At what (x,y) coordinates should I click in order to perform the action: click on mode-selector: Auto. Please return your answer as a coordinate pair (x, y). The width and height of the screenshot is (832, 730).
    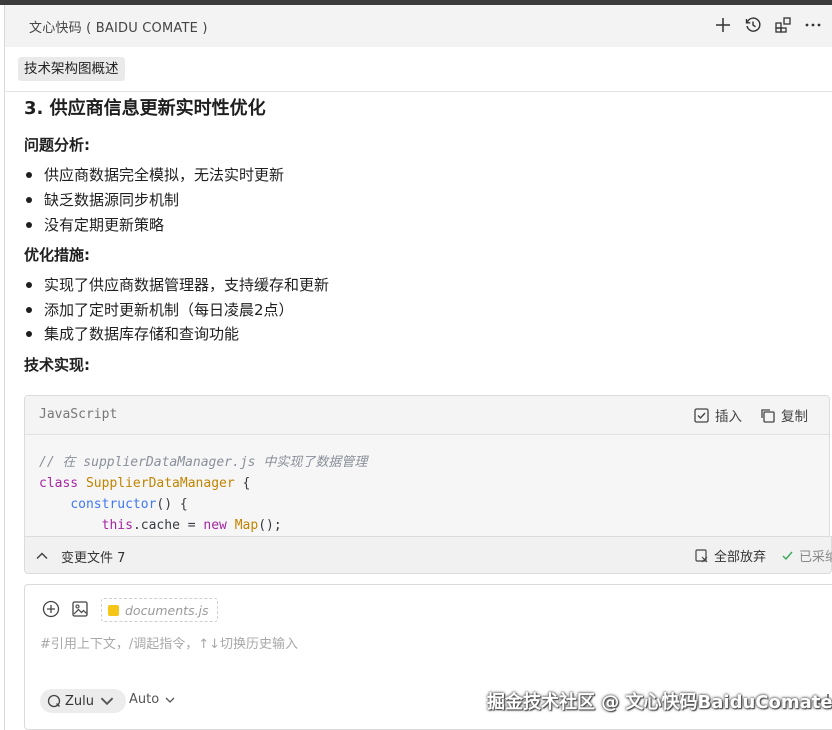
    Looking at the image, I should click on (152, 699).